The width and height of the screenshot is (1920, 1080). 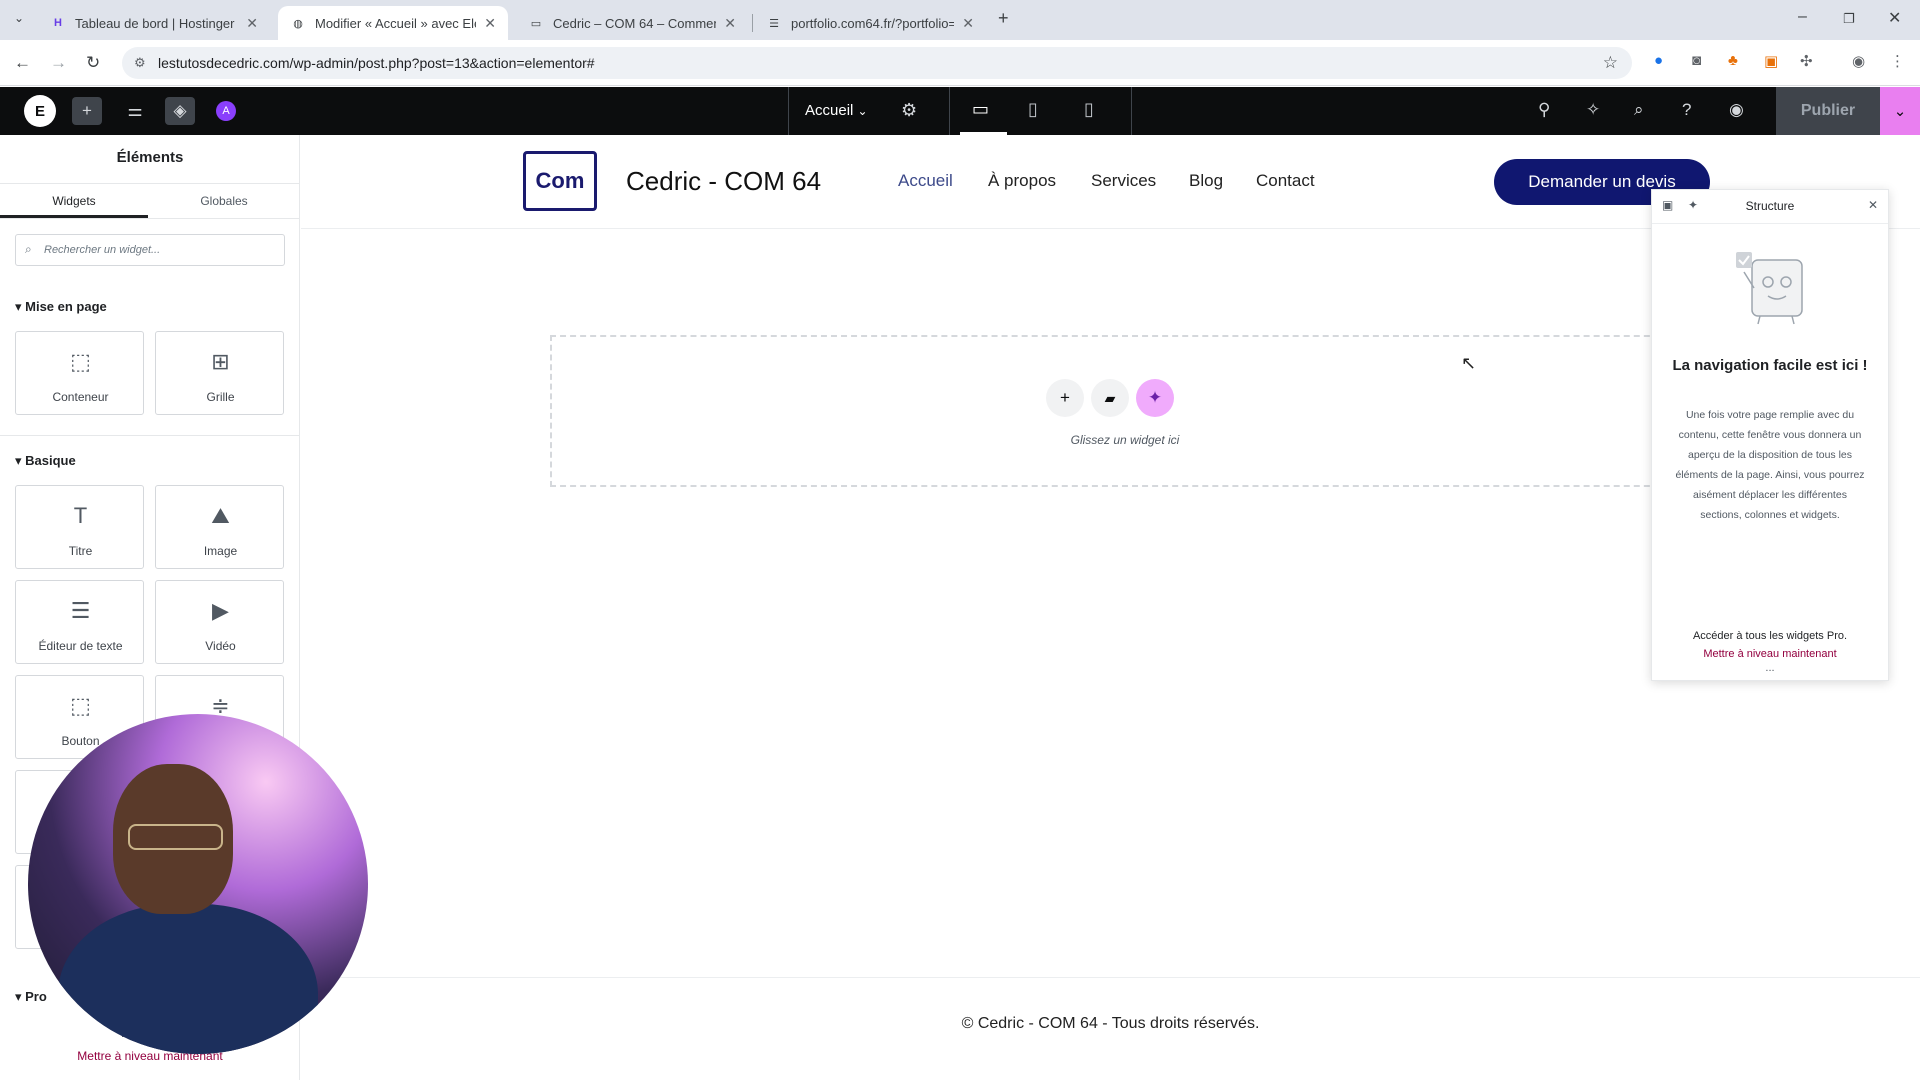 What do you see at coordinates (150, 435) in the screenshot?
I see `divider` at bounding box center [150, 435].